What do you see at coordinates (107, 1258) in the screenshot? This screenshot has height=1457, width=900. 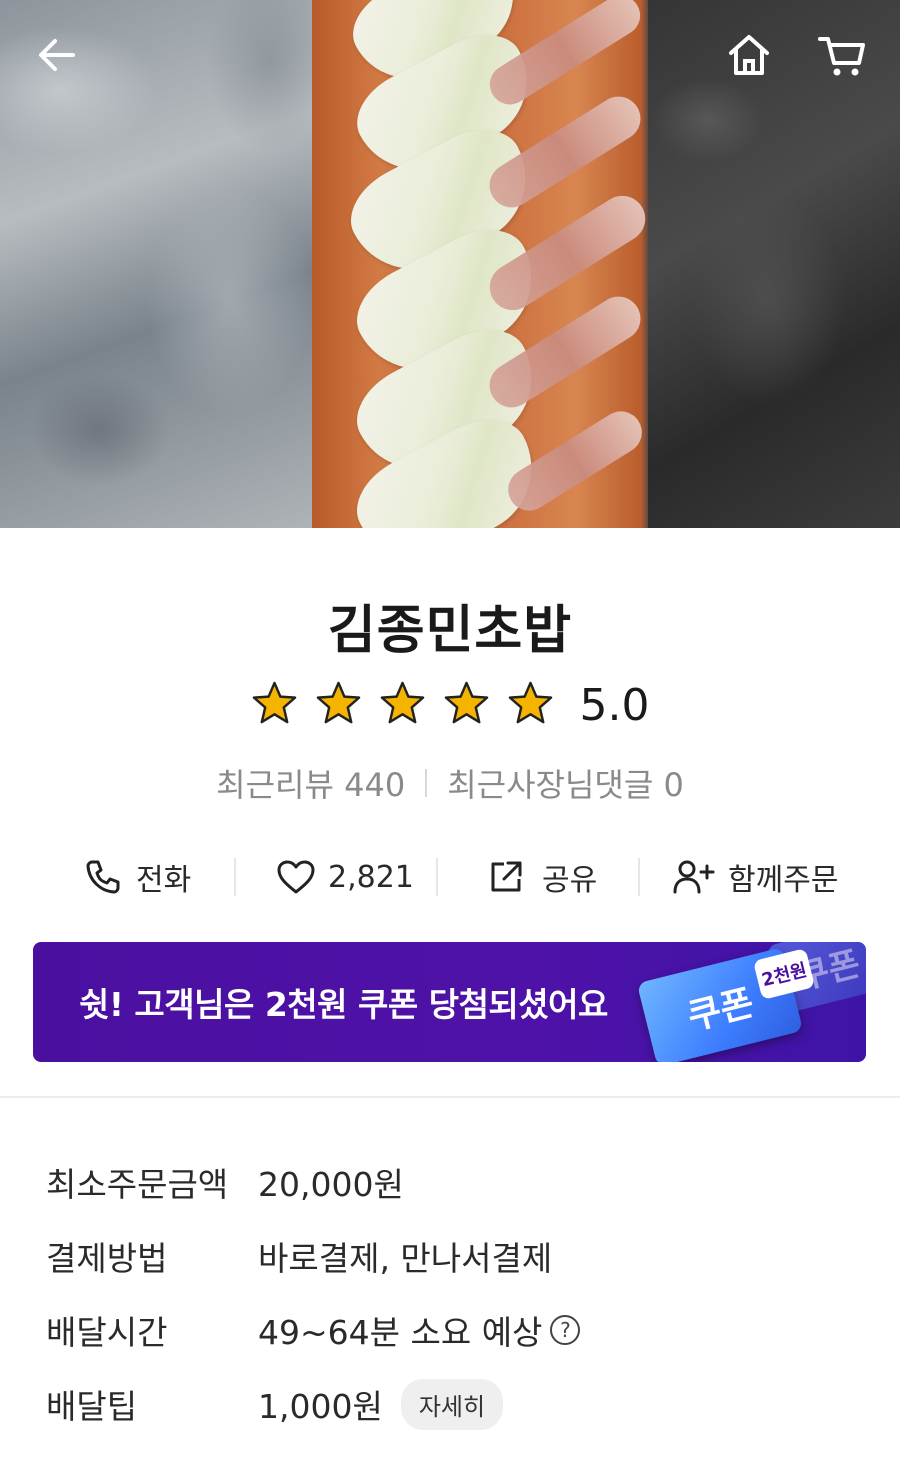 I see `payment-label: 결제방법` at bounding box center [107, 1258].